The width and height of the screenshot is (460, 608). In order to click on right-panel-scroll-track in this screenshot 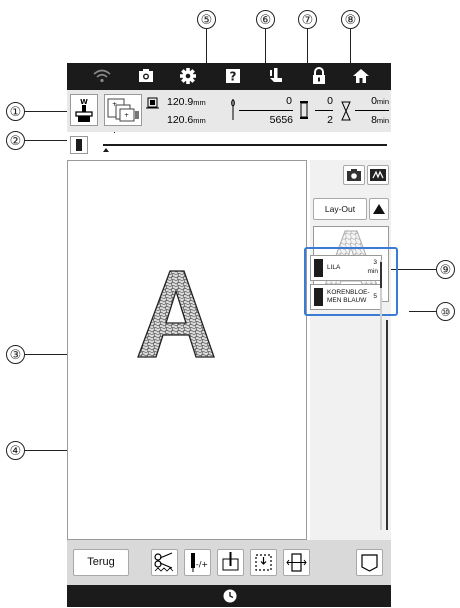, I will do `click(387, 425)`.